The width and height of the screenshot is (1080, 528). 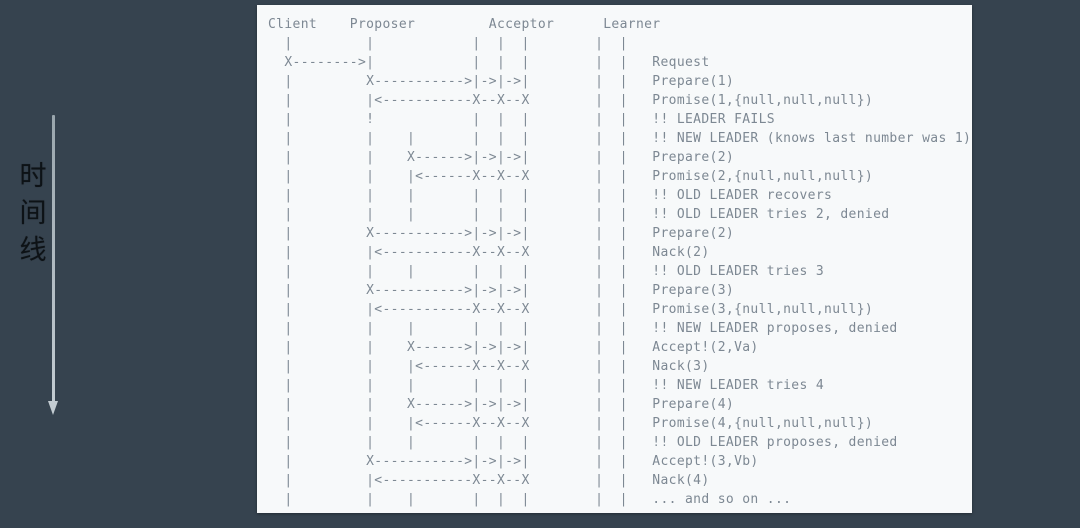 I want to click on arrow-head, so click(x=53, y=408).